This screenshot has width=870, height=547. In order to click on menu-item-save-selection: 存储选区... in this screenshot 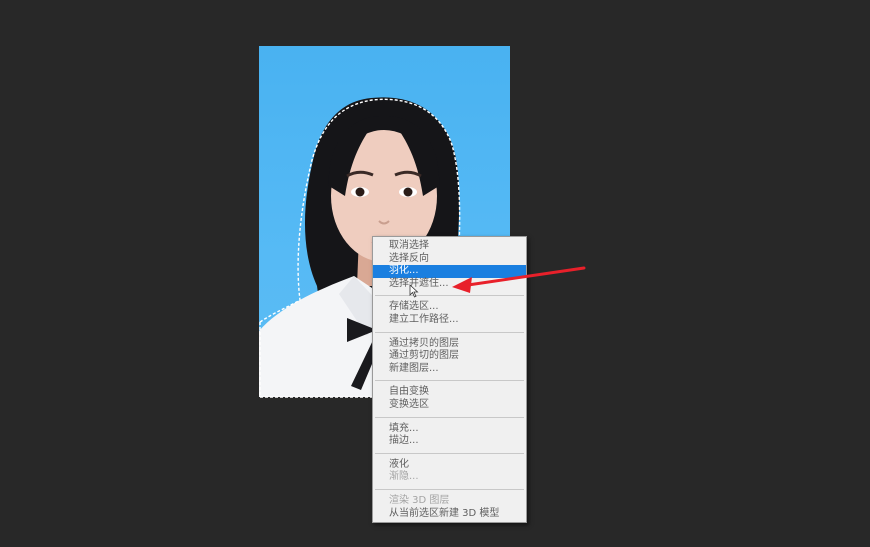, I will do `click(449, 307)`.